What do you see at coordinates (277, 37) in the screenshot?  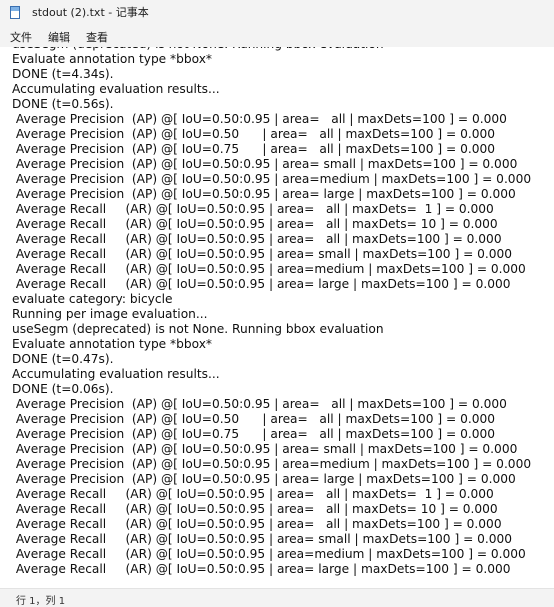 I see `menu-bar: 文件 编辑 查看` at bounding box center [277, 37].